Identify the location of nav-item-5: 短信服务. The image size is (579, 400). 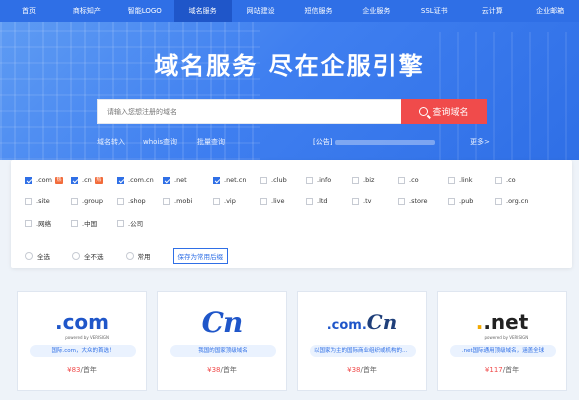
(319, 11).